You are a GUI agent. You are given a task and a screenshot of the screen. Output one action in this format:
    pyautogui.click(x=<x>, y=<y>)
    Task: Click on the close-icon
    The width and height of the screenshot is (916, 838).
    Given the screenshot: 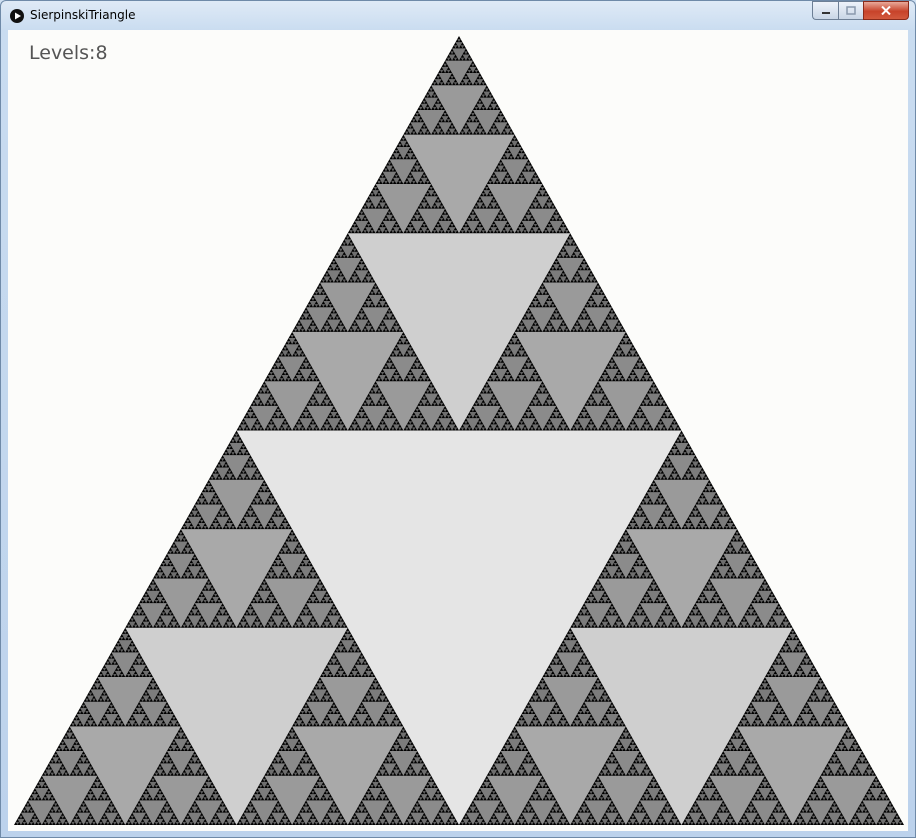 What is the action you would take?
    pyautogui.click(x=886, y=10)
    